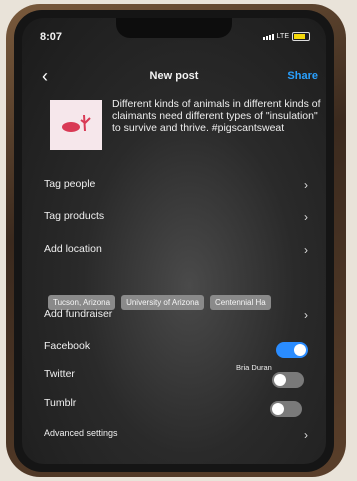 The height and width of the screenshot is (481, 357). Describe the element at coordinates (51, 37) in the screenshot. I see `status-time: 8:07` at that location.